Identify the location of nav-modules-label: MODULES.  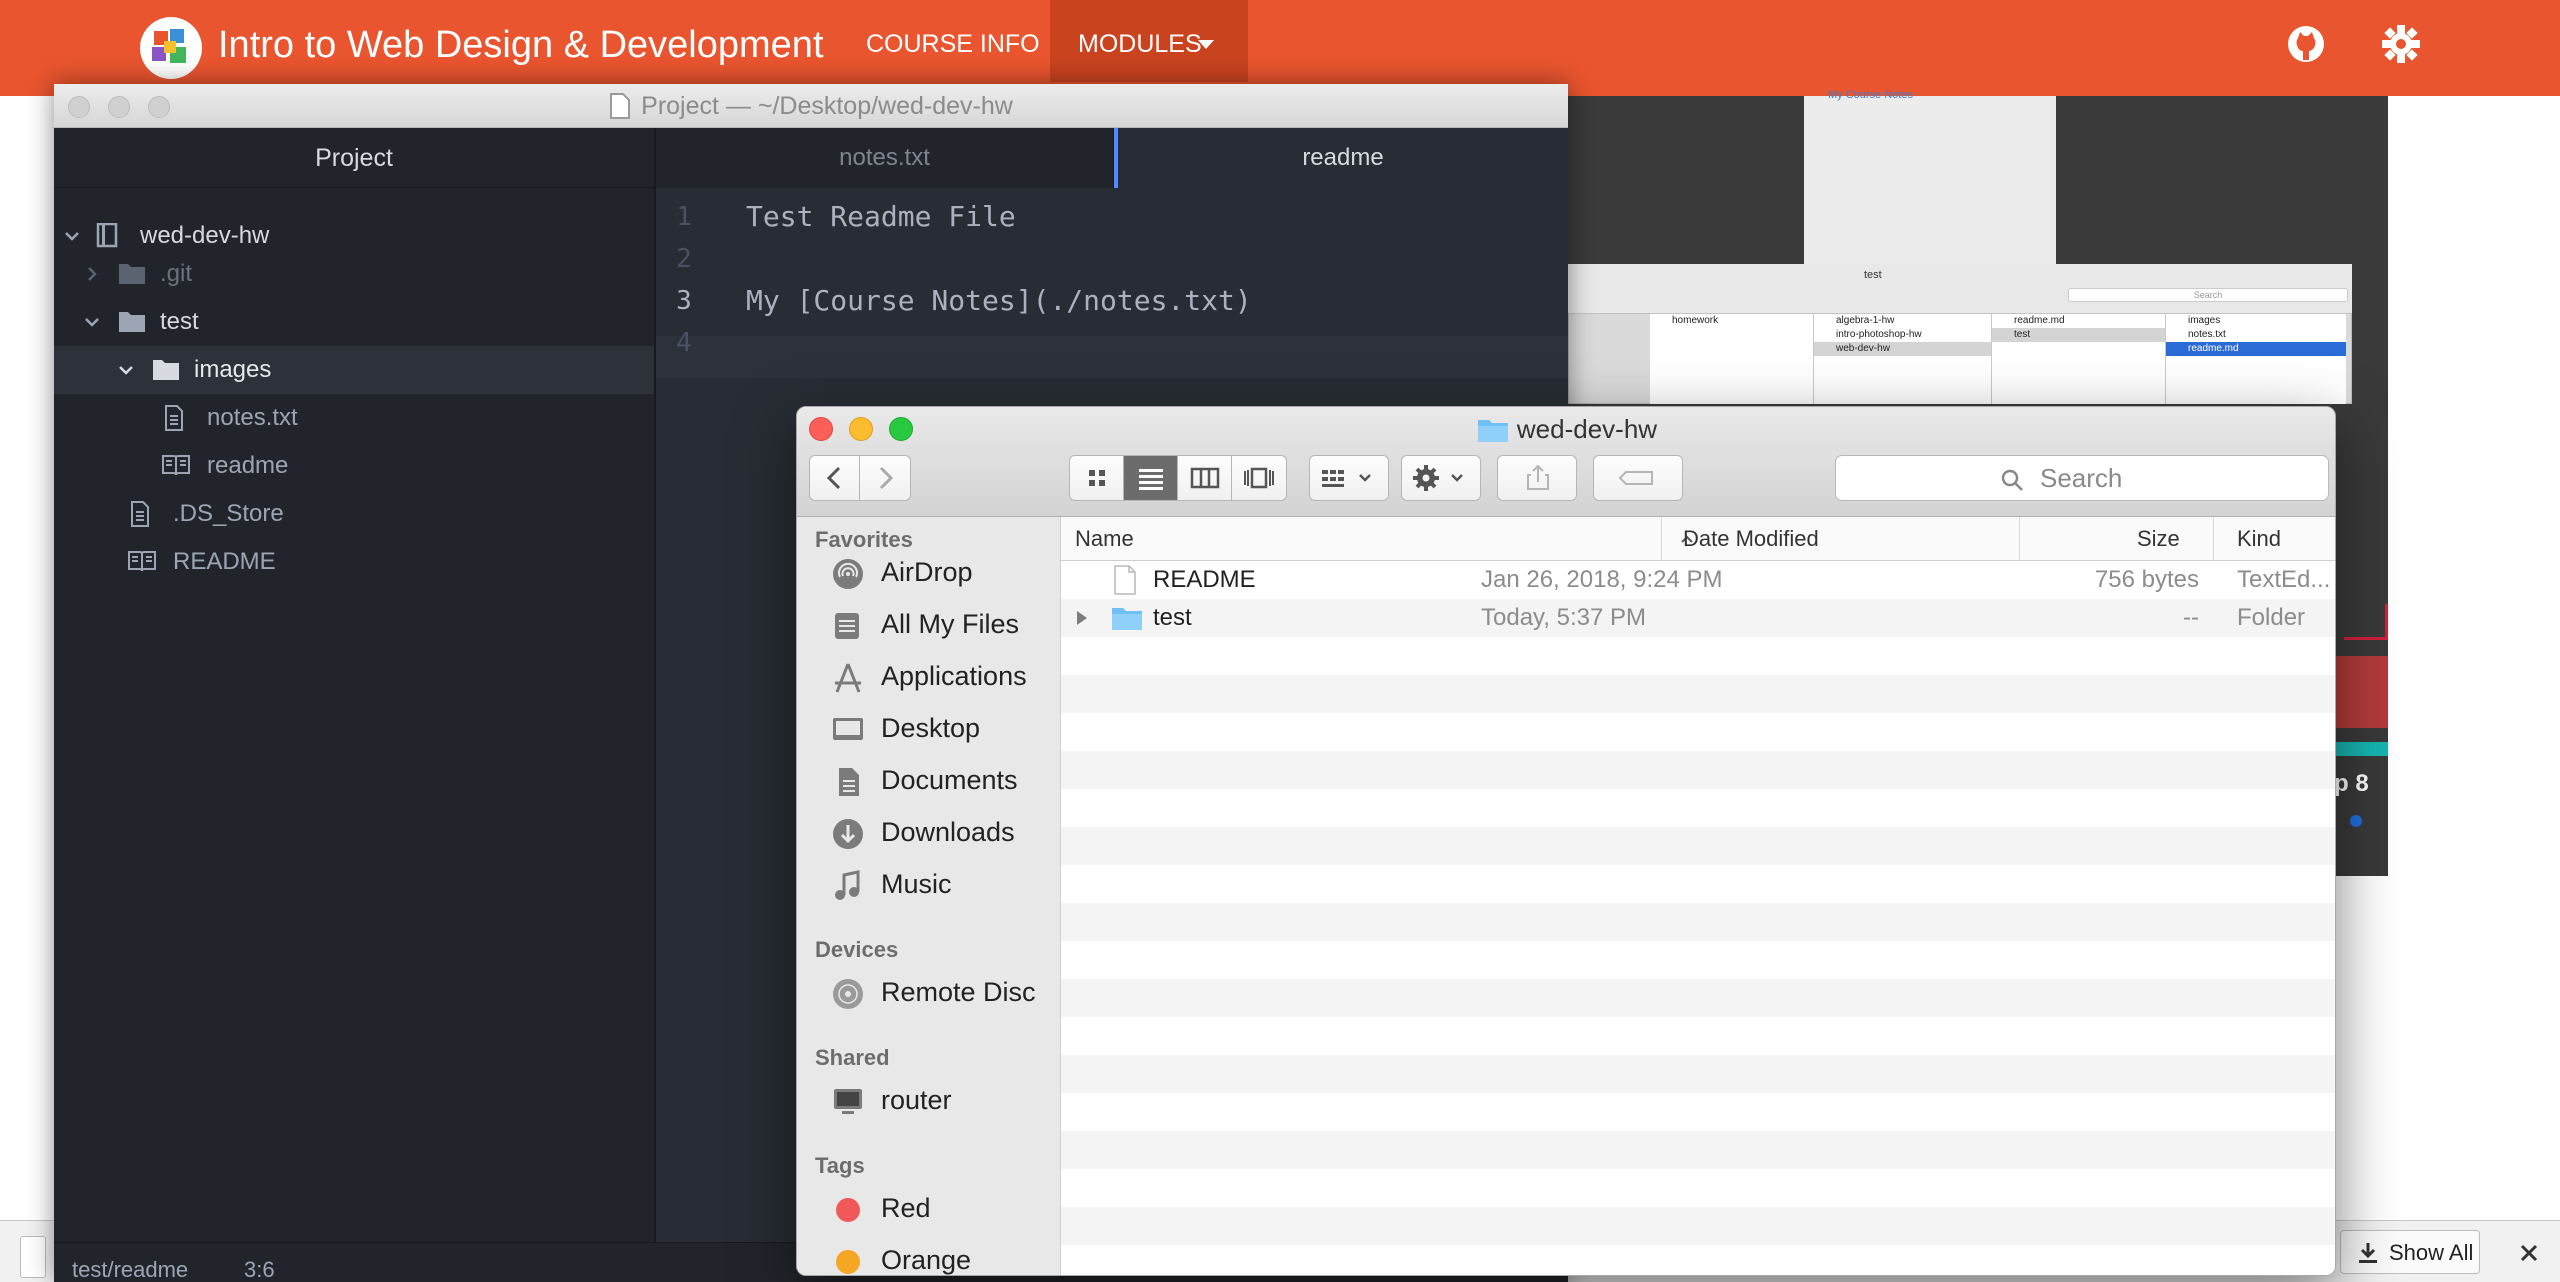
(1140, 44).